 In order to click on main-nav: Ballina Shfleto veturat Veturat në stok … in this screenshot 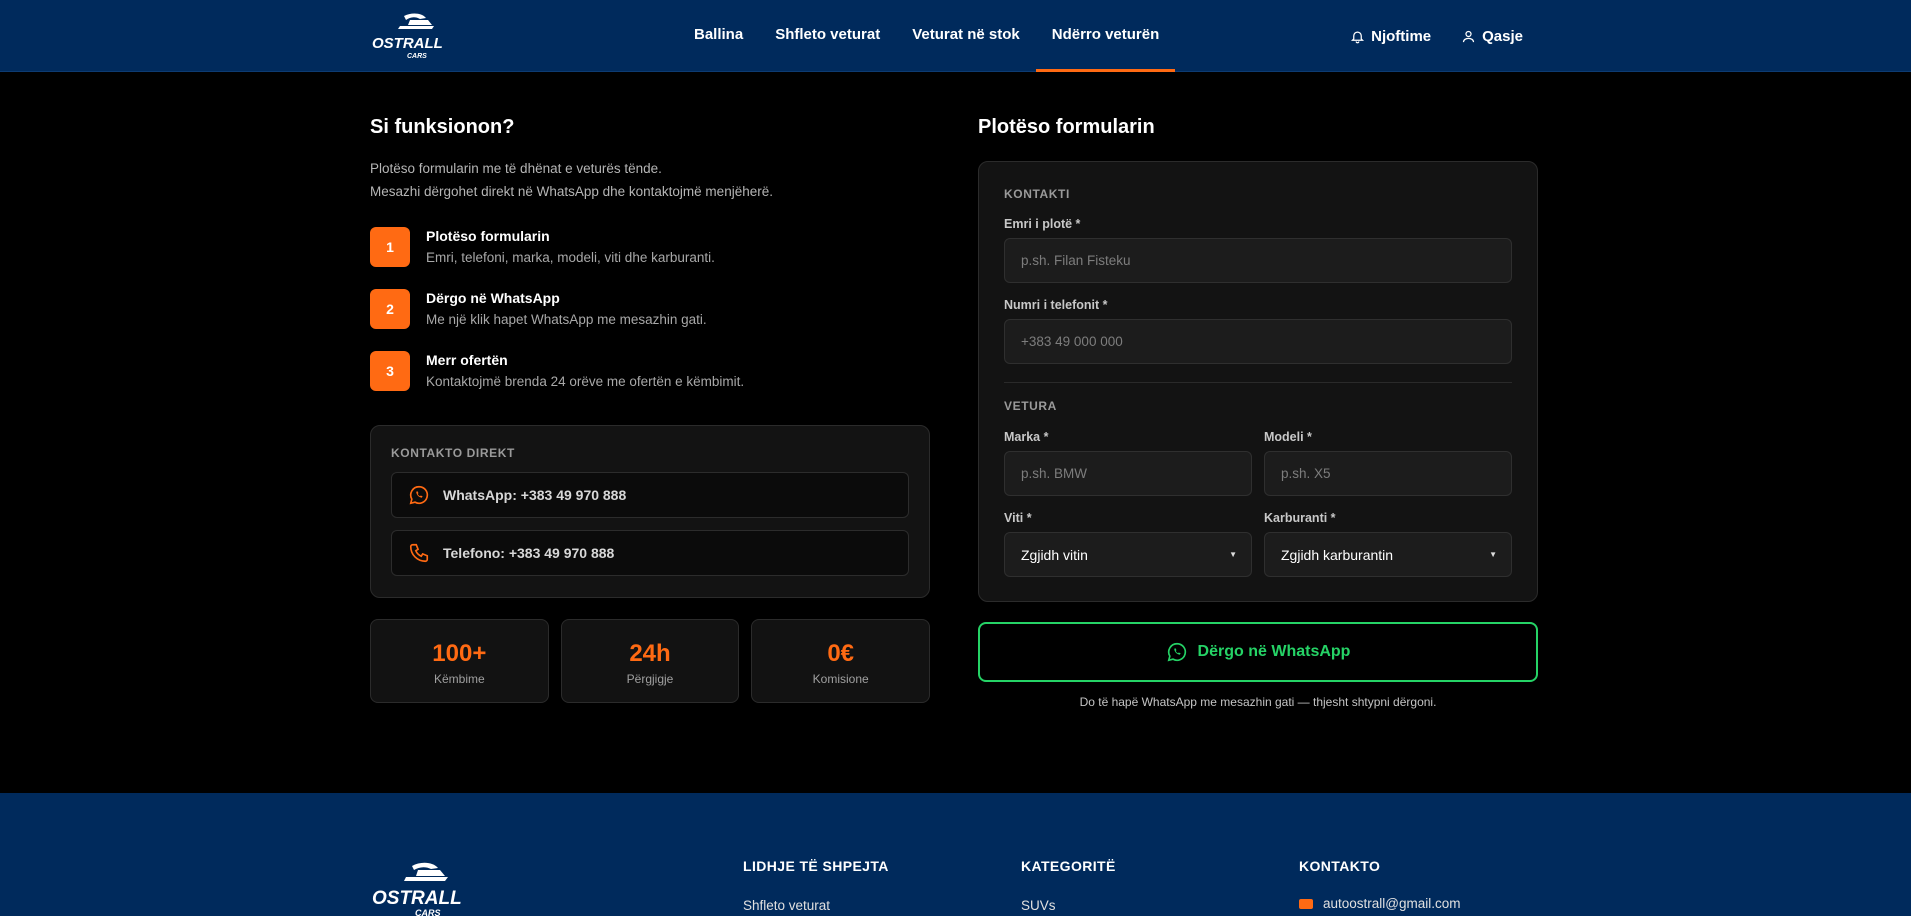, I will do `click(926, 36)`.